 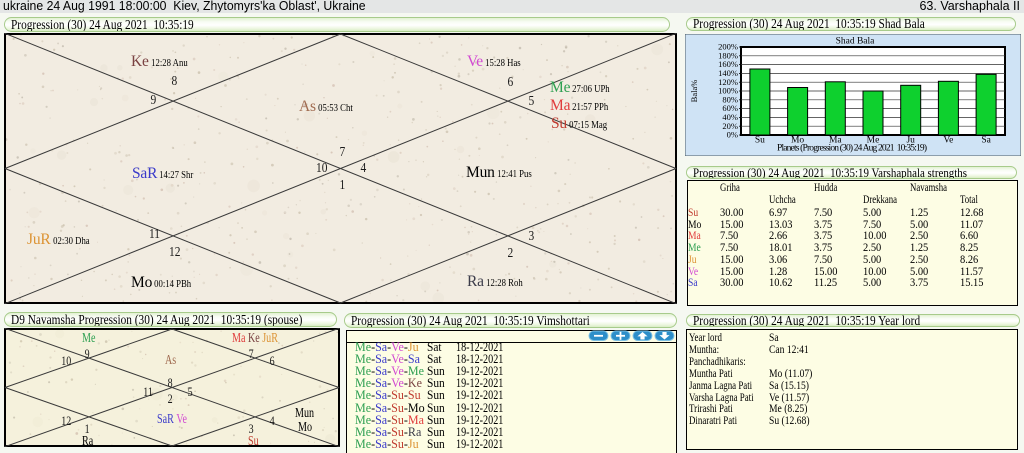 I want to click on svg-text: Ve, so click(x=948, y=140).